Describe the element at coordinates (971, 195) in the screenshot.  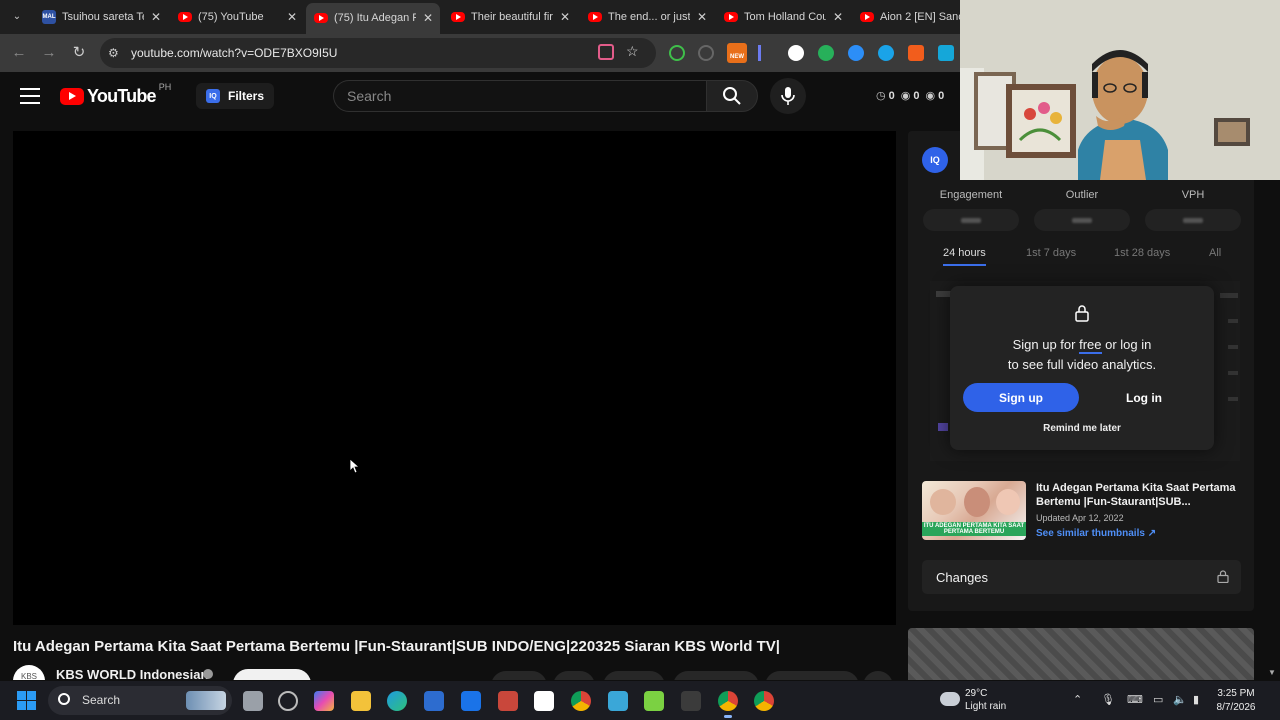
I see `metric-header: Engagement` at that location.